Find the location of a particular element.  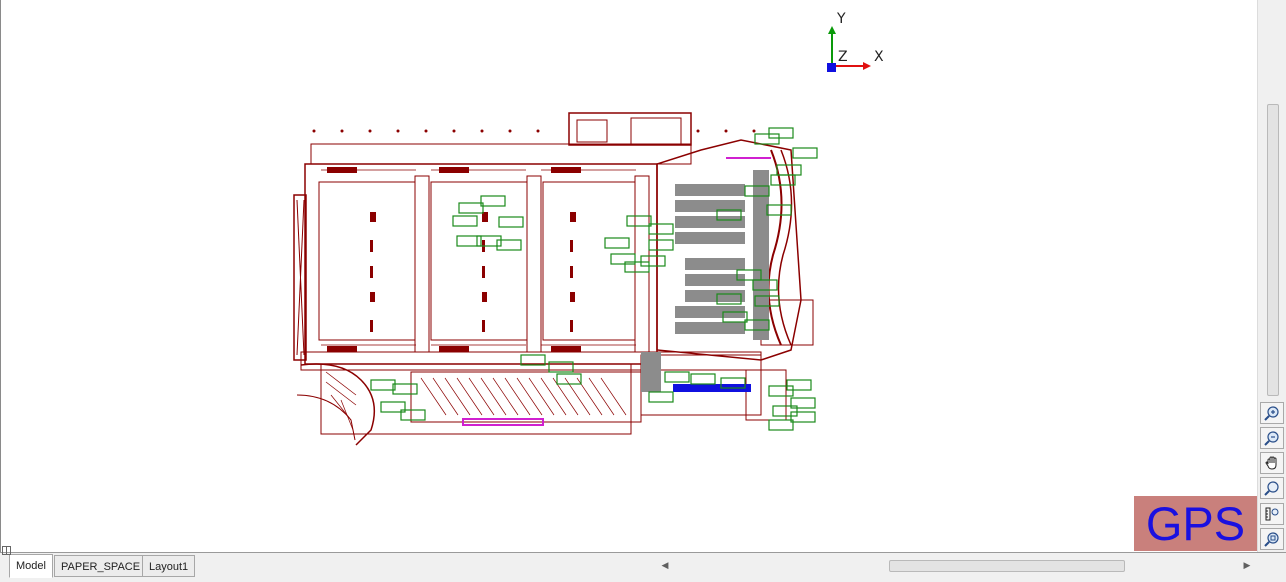

horizontal-scroll-thumb is located at coordinates (1007, 566).